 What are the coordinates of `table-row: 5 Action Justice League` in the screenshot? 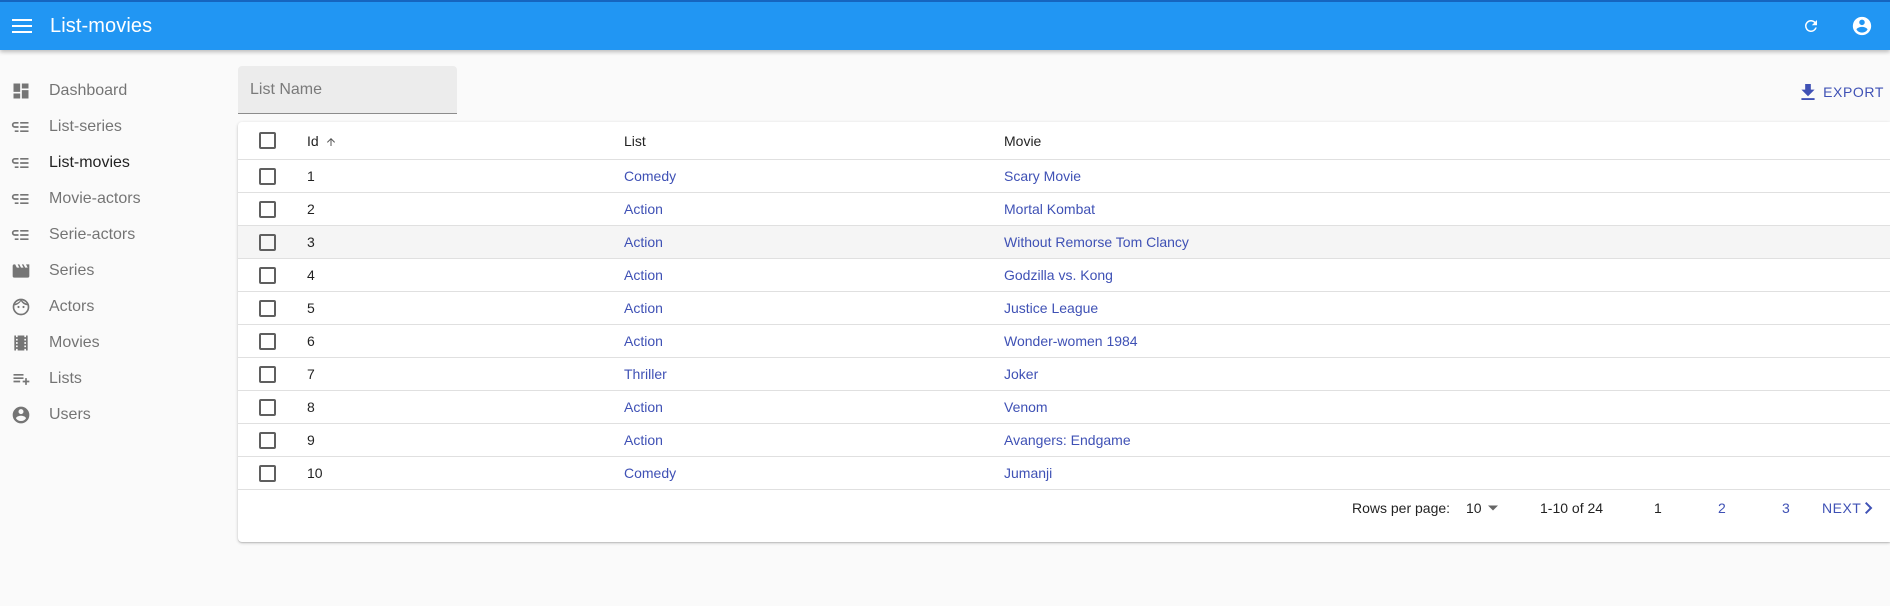 It's located at (1064, 308).